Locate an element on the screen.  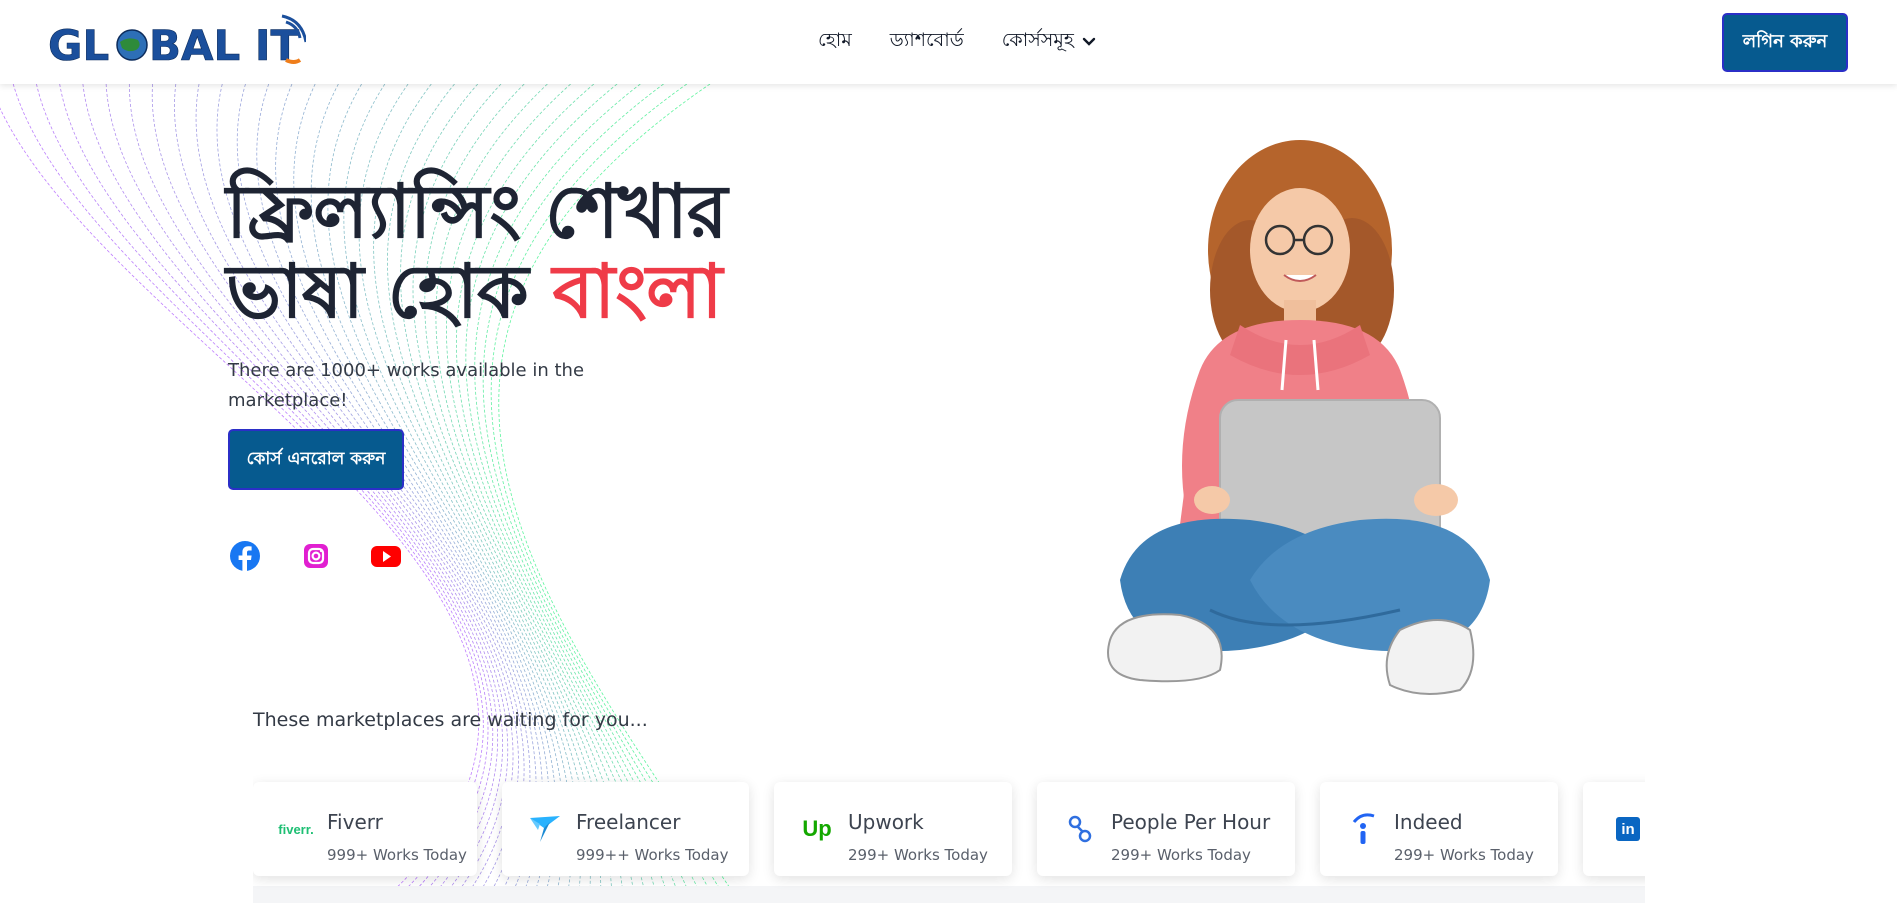
marketplace-name: People Per Hour is located at coordinates (1191, 822).